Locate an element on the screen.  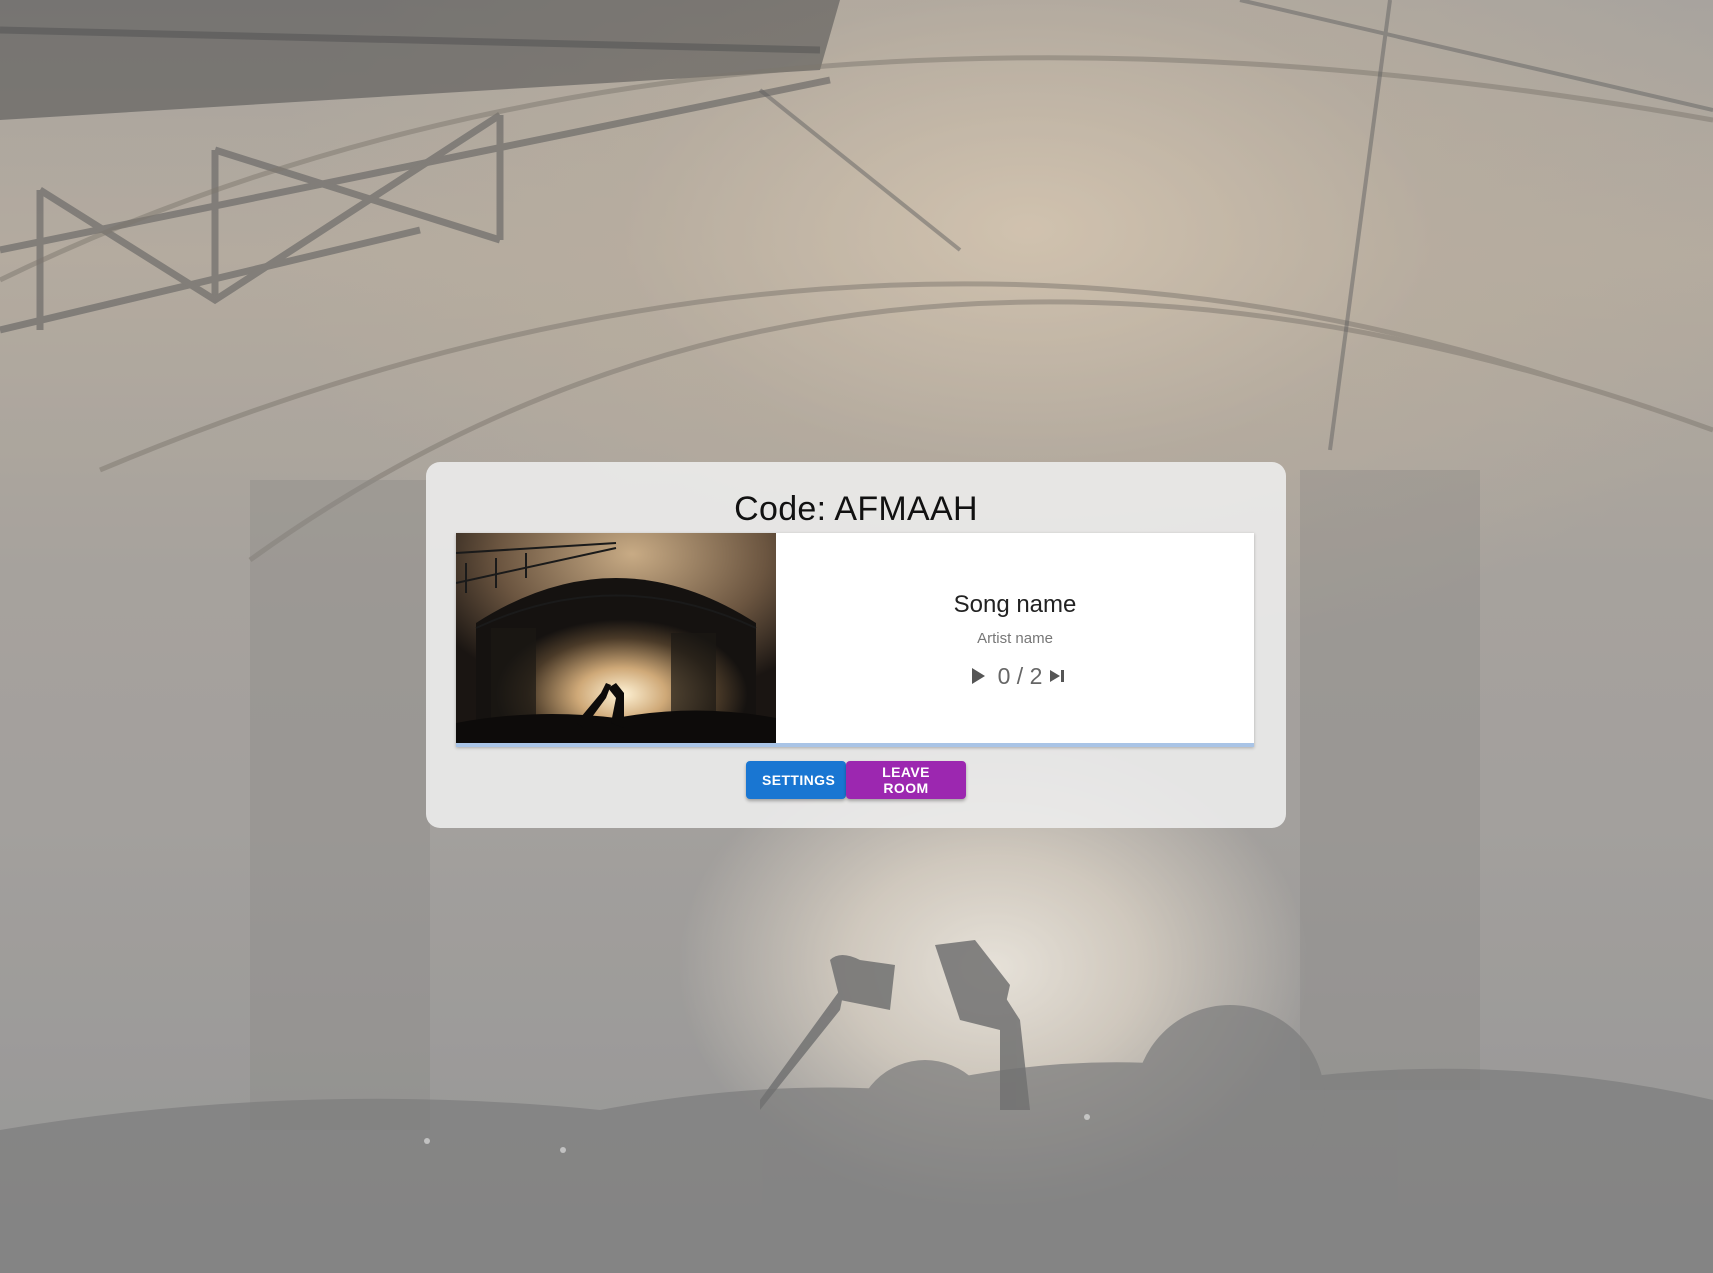
song-progress-bar is located at coordinates (855, 745).